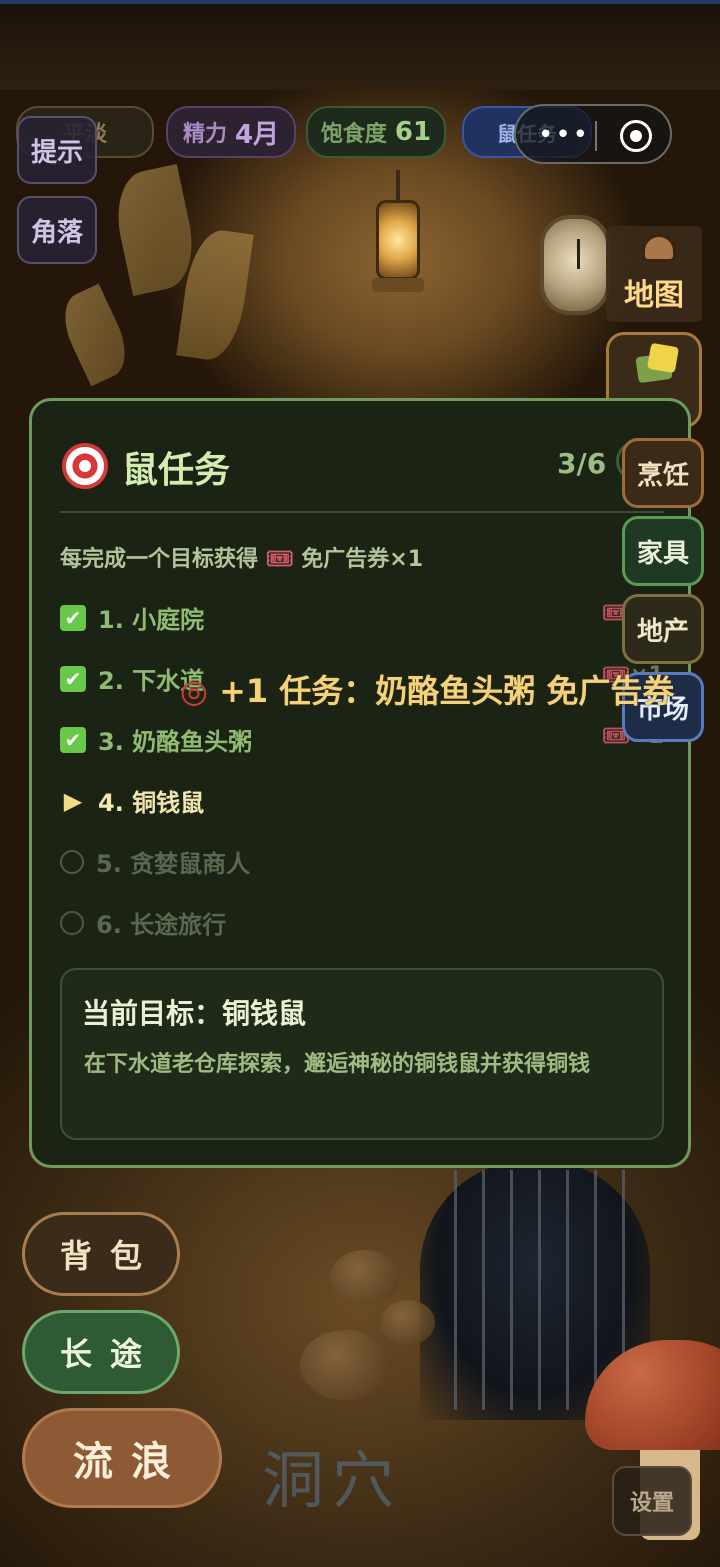  I want to click on hint-button: 提示, so click(57, 150).